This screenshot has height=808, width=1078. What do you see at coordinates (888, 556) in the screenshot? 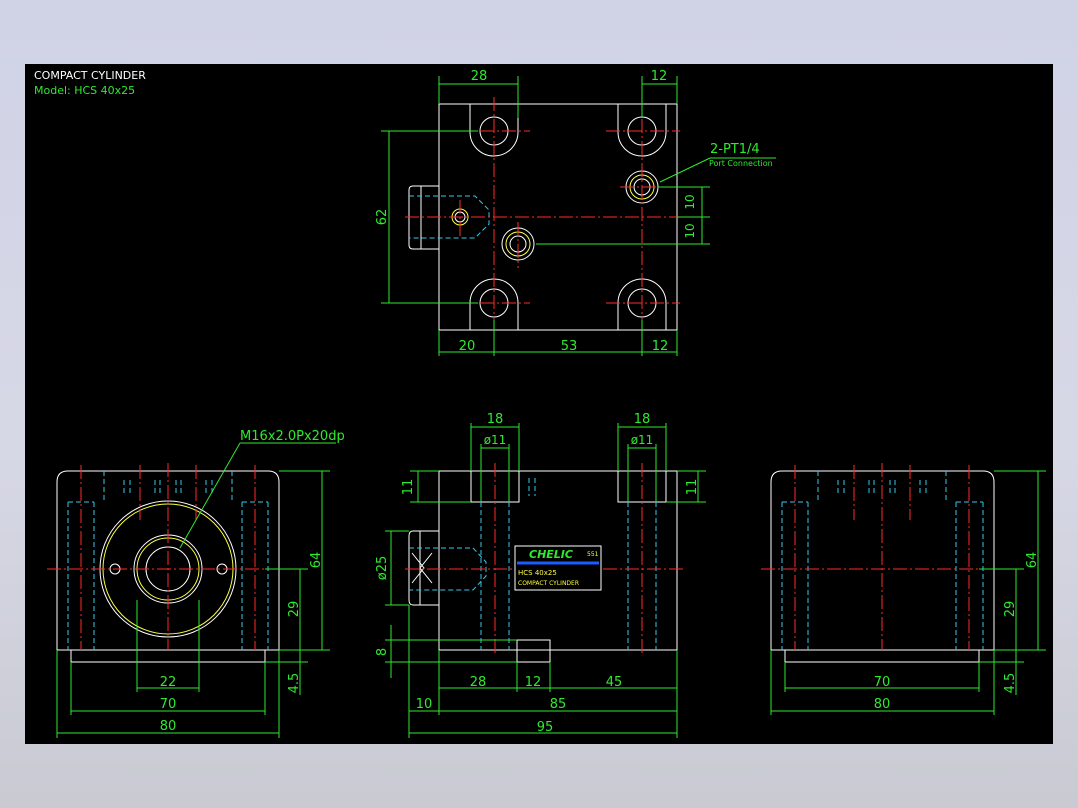
I see `right-centerlines` at bounding box center [888, 556].